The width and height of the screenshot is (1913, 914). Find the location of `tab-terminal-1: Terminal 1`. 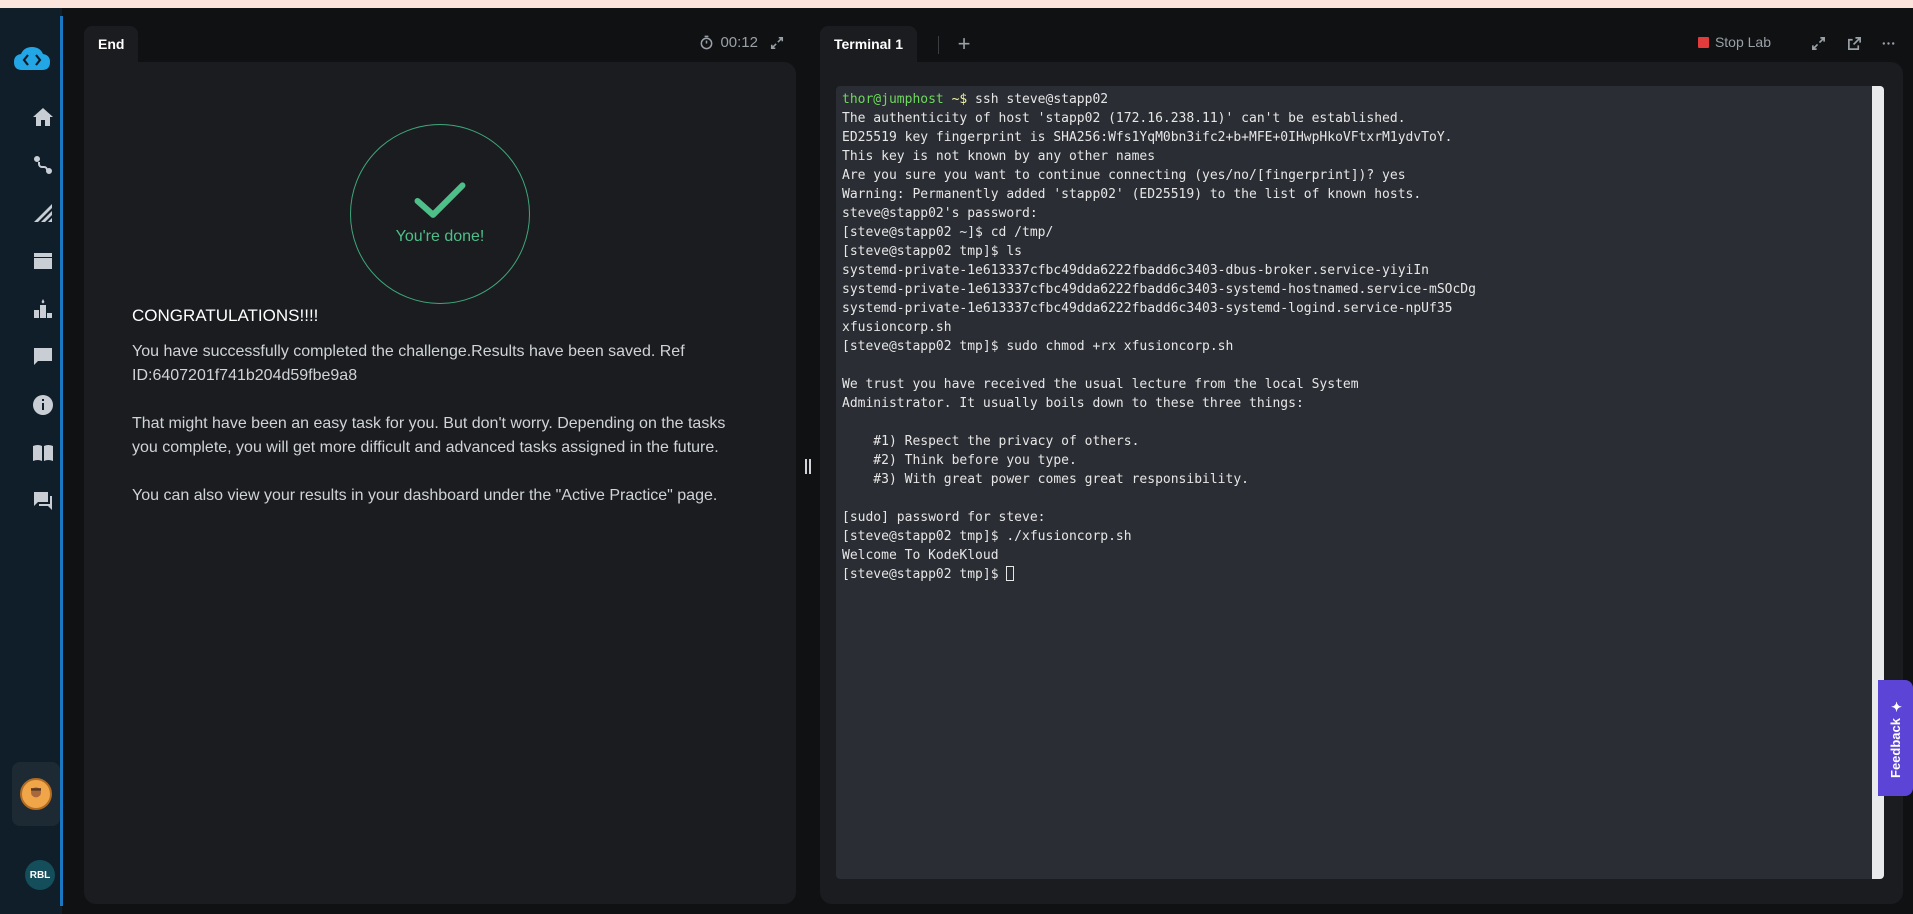

tab-terminal-1: Terminal 1 is located at coordinates (868, 44).